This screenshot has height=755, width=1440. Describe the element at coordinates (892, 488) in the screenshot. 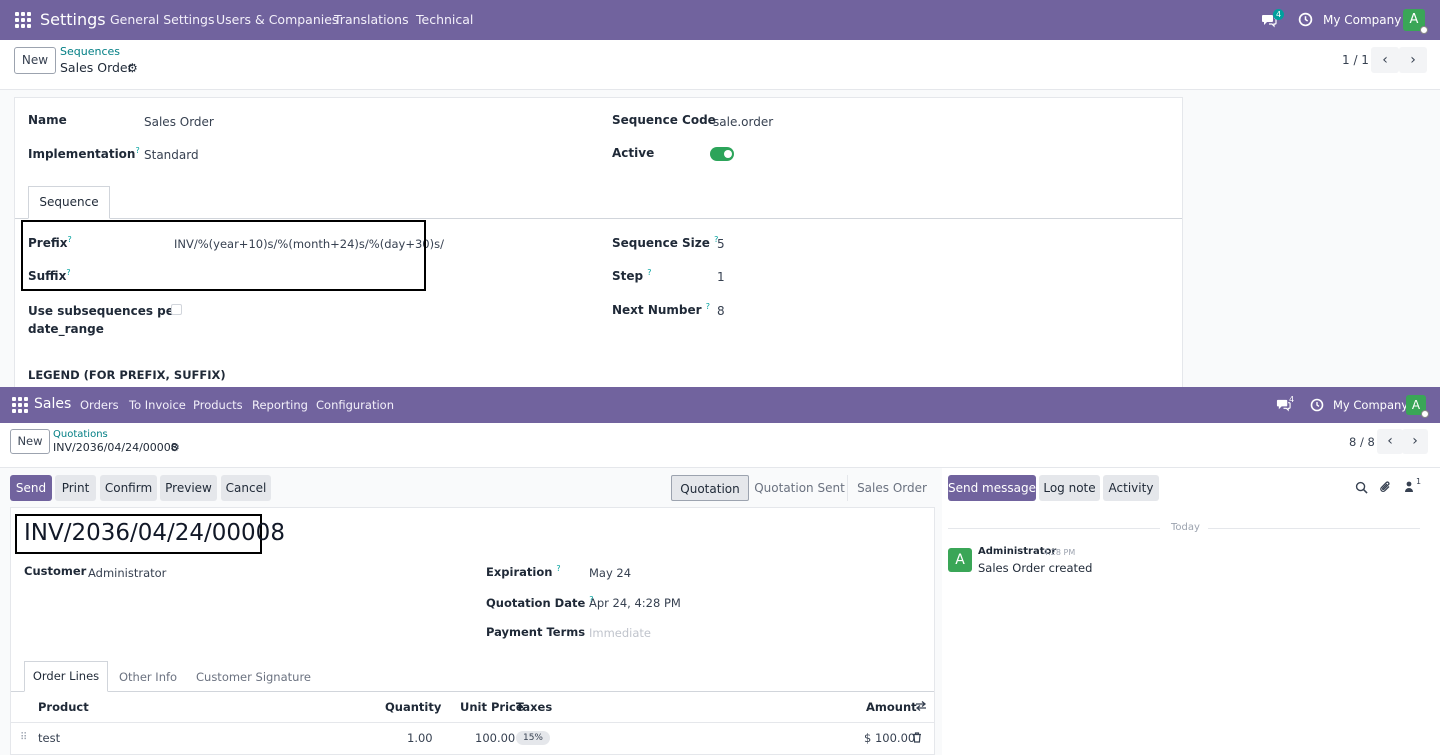

I see `status-sales-order: Sales Order` at that location.